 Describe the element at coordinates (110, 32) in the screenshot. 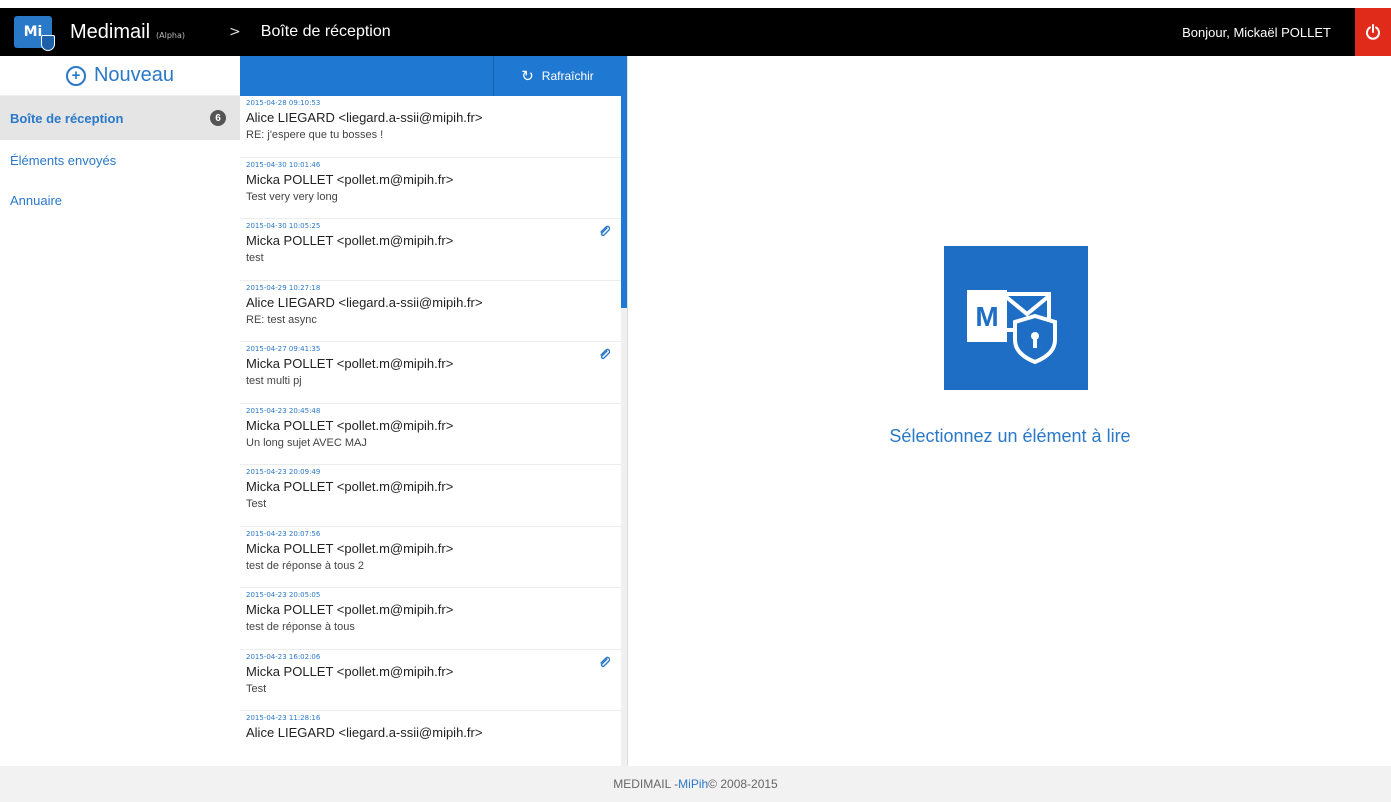

I see `app-name: Medimail` at that location.